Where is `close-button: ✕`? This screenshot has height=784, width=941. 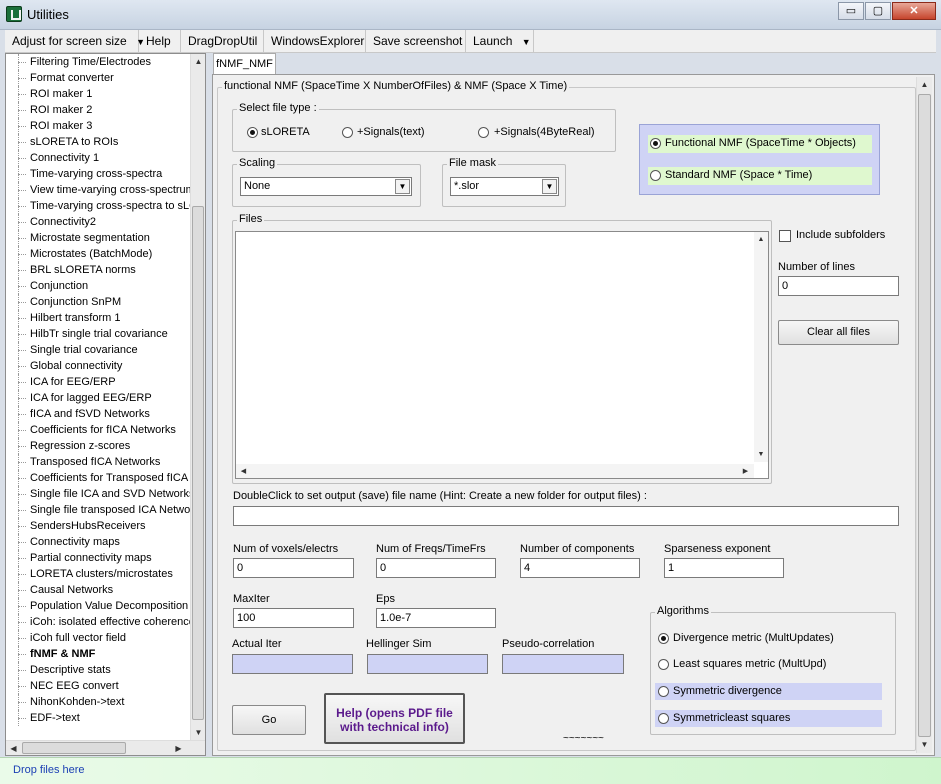
close-button: ✕ is located at coordinates (914, 11).